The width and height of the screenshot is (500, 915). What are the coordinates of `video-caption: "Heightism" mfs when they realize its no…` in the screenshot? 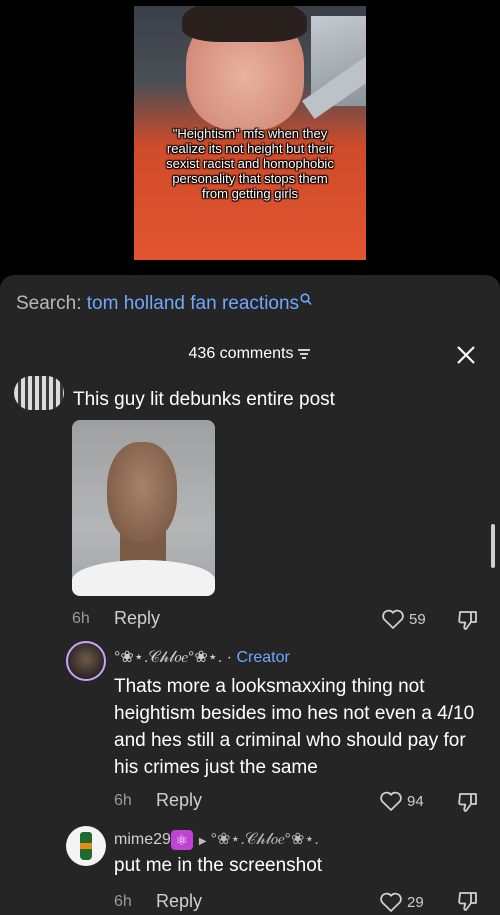 It's located at (250, 163).